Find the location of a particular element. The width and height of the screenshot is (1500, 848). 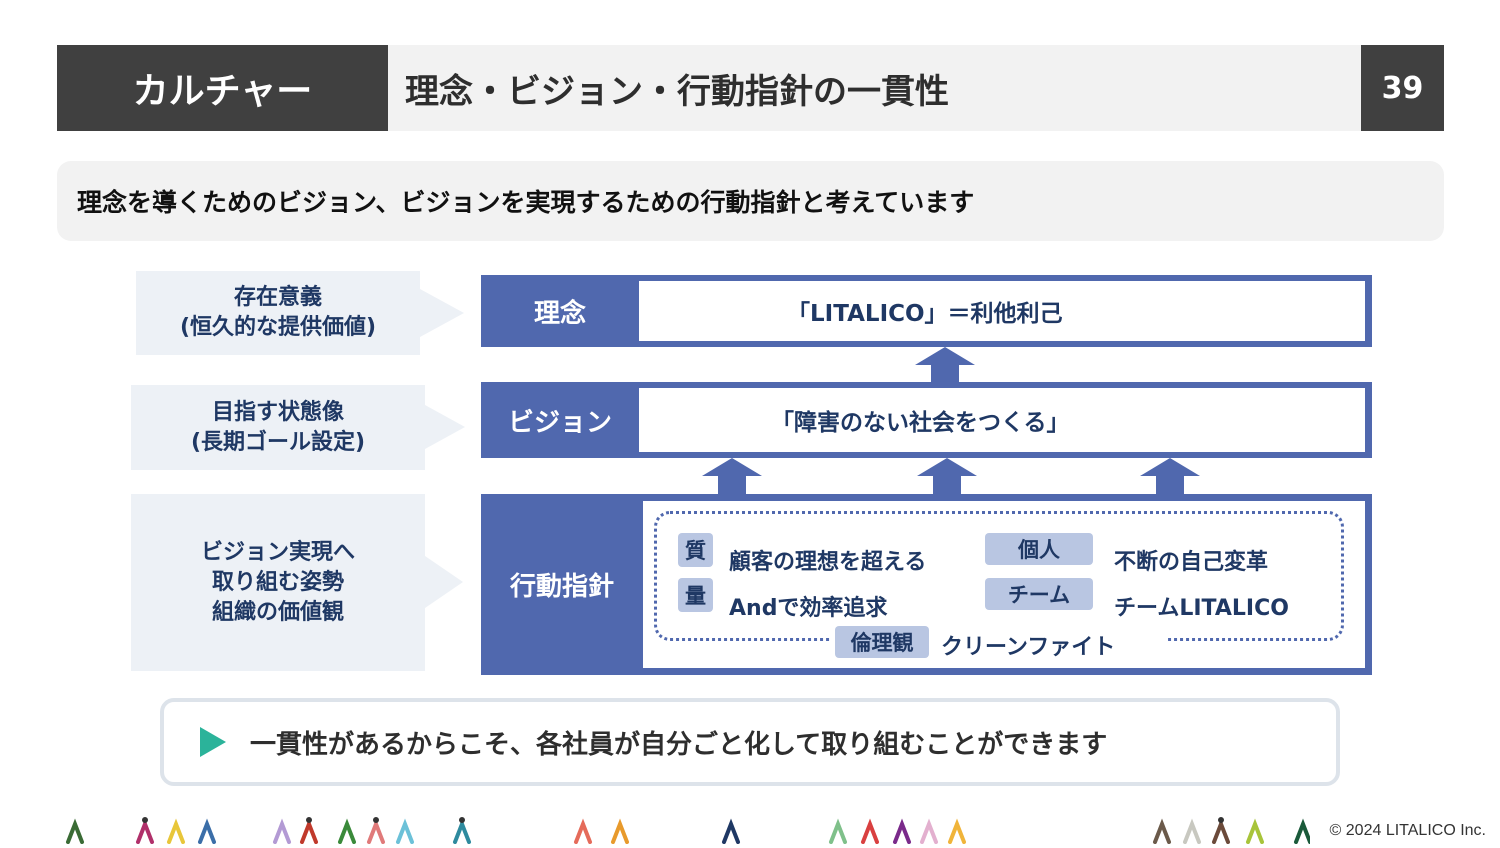

value-individual: 不断の自己変革 is located at coordinates (1191, 562).